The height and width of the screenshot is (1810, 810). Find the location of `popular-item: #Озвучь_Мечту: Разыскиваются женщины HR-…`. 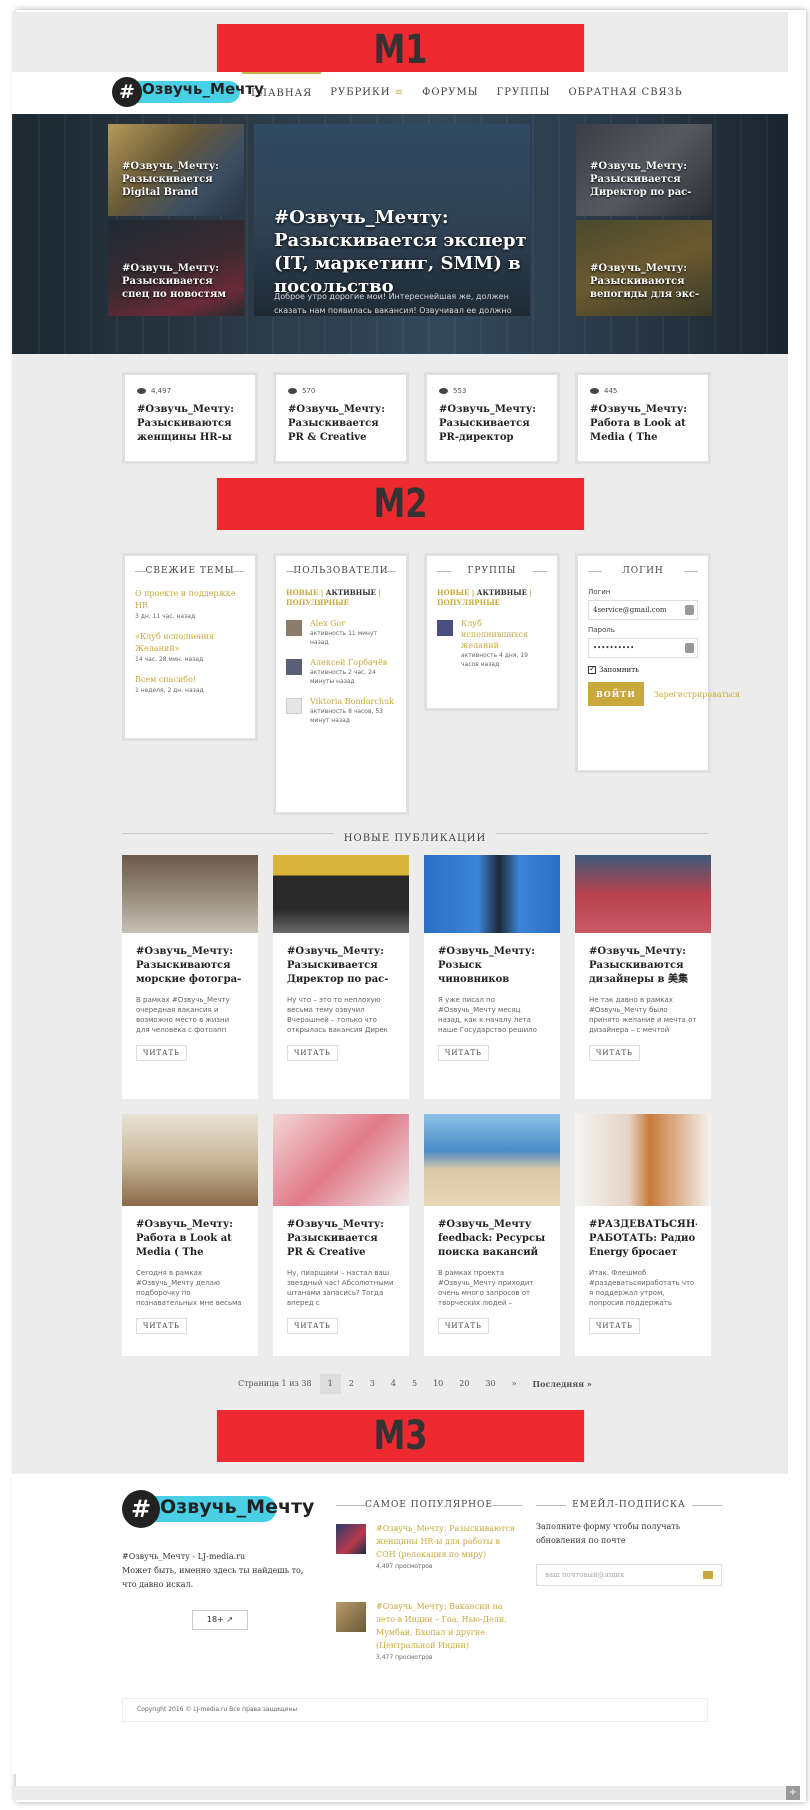

popular-item: #Озвучь_Мечту: Разыскиваются женщины HR-… is located at coordinates (429, 1546).